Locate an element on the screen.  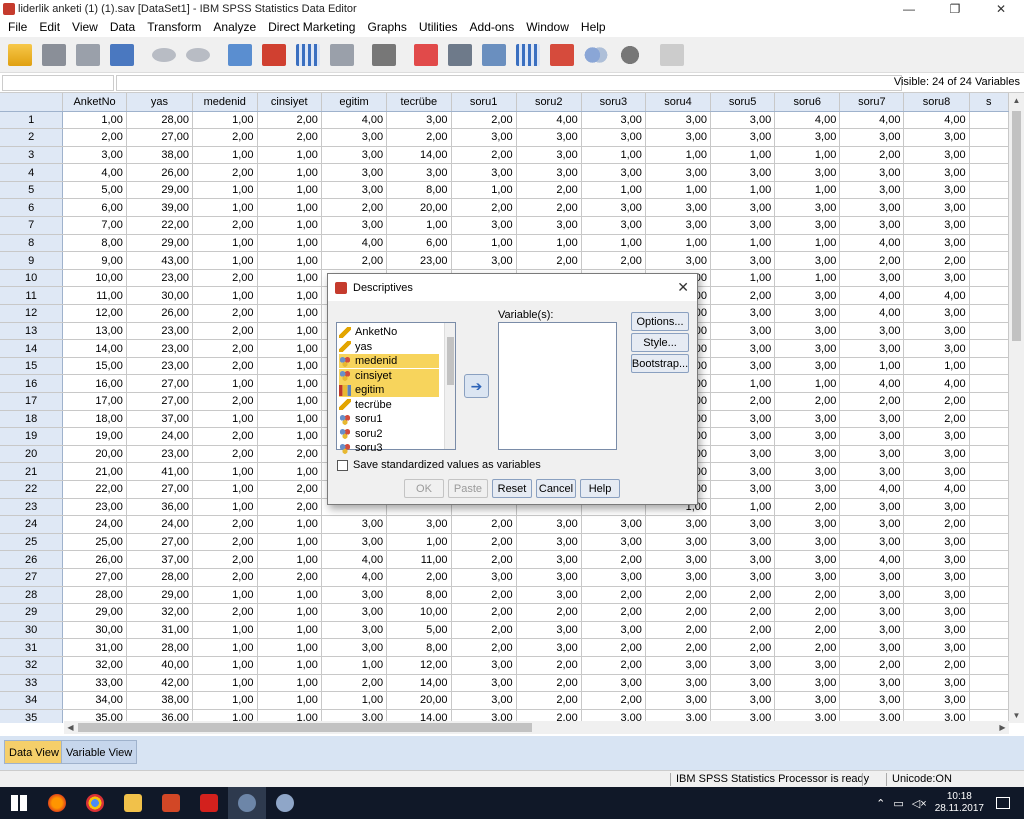
reset-button: Reset is located at coordinates (512, 488).